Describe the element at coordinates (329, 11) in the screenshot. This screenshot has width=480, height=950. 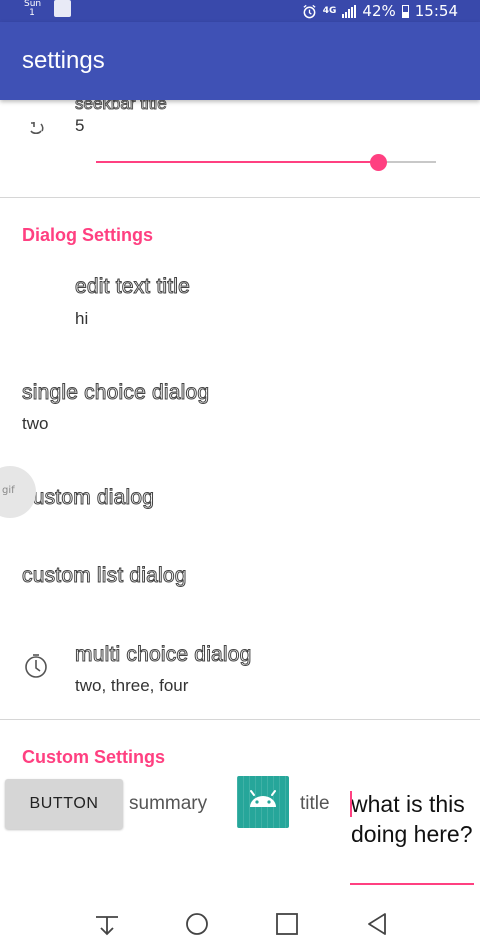
I see `network-type: 4G` at that location.